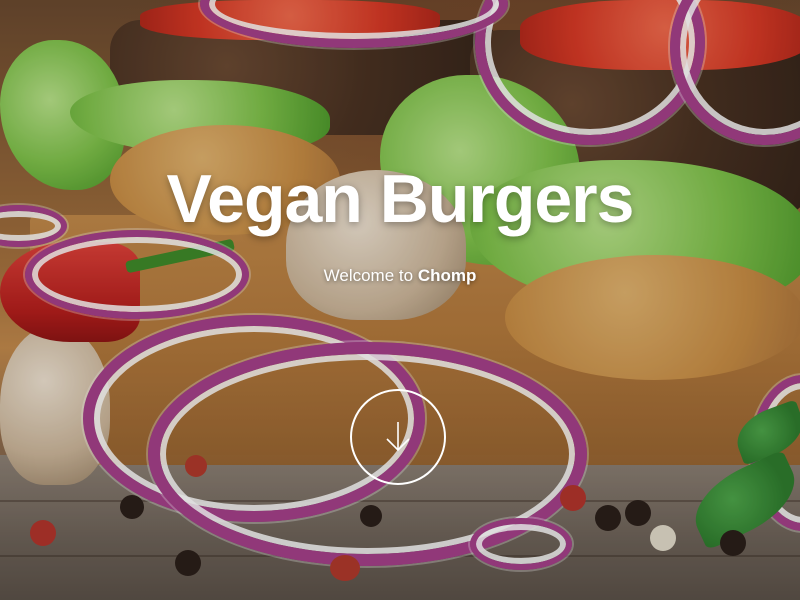 Image resolution: width=800 pixels, height=600 pixels. What do you see at coordinates (368, 275) in the screenshot?
I see `subtitle-prefix: Welcome to` at bounding box center [368, 275].